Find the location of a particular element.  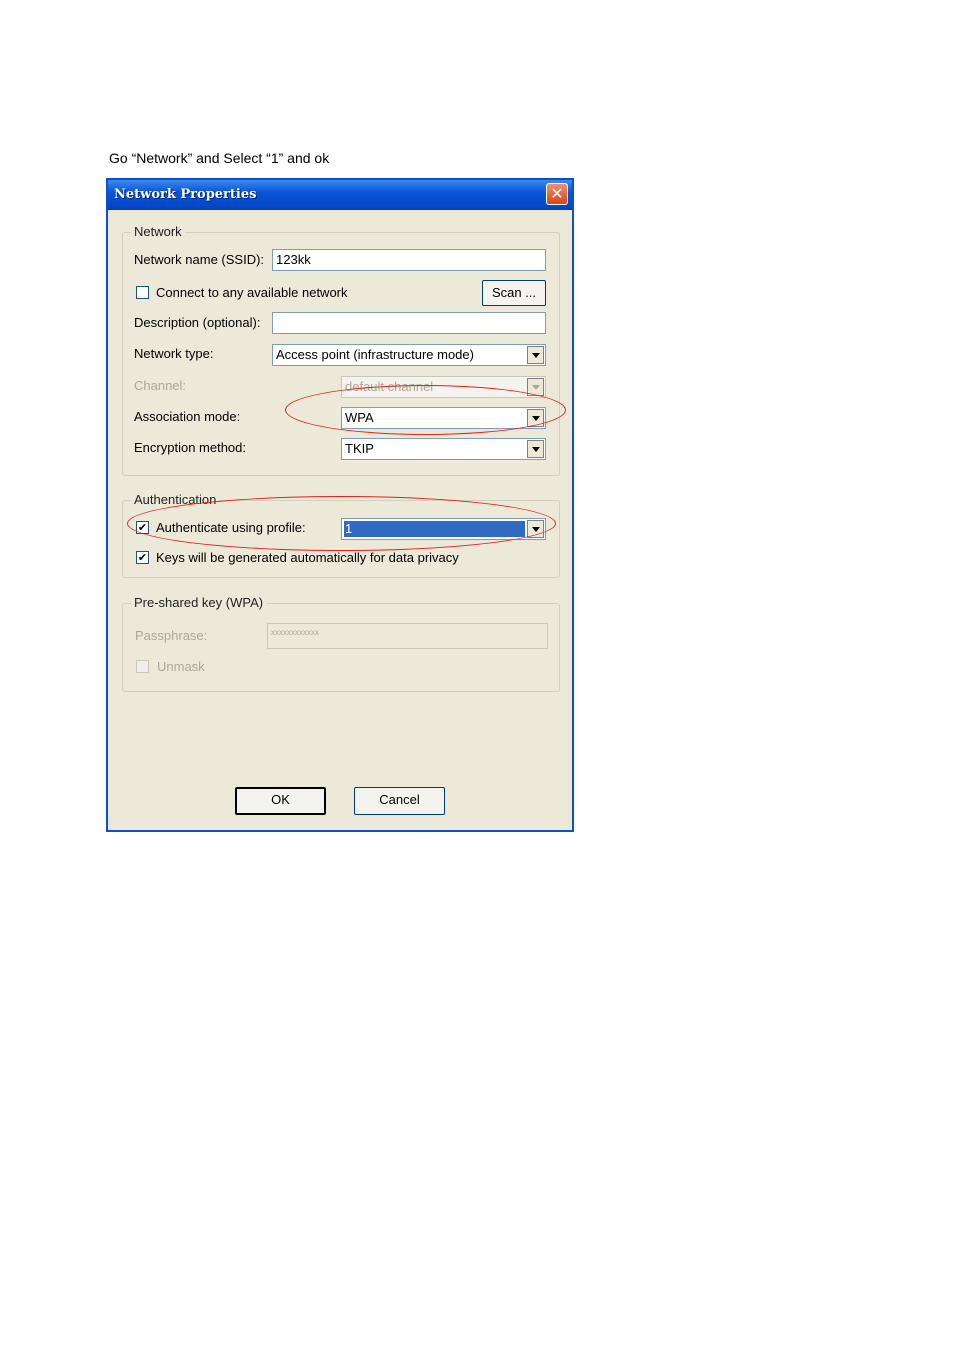

ok-button: OK is located at coordinates (280, 801).